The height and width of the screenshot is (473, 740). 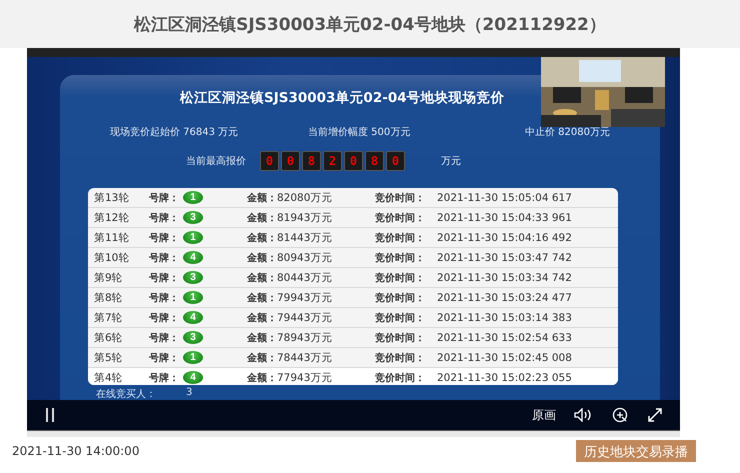 I want to click on amount-cell: 77943万元, so click(x=304, y=378).